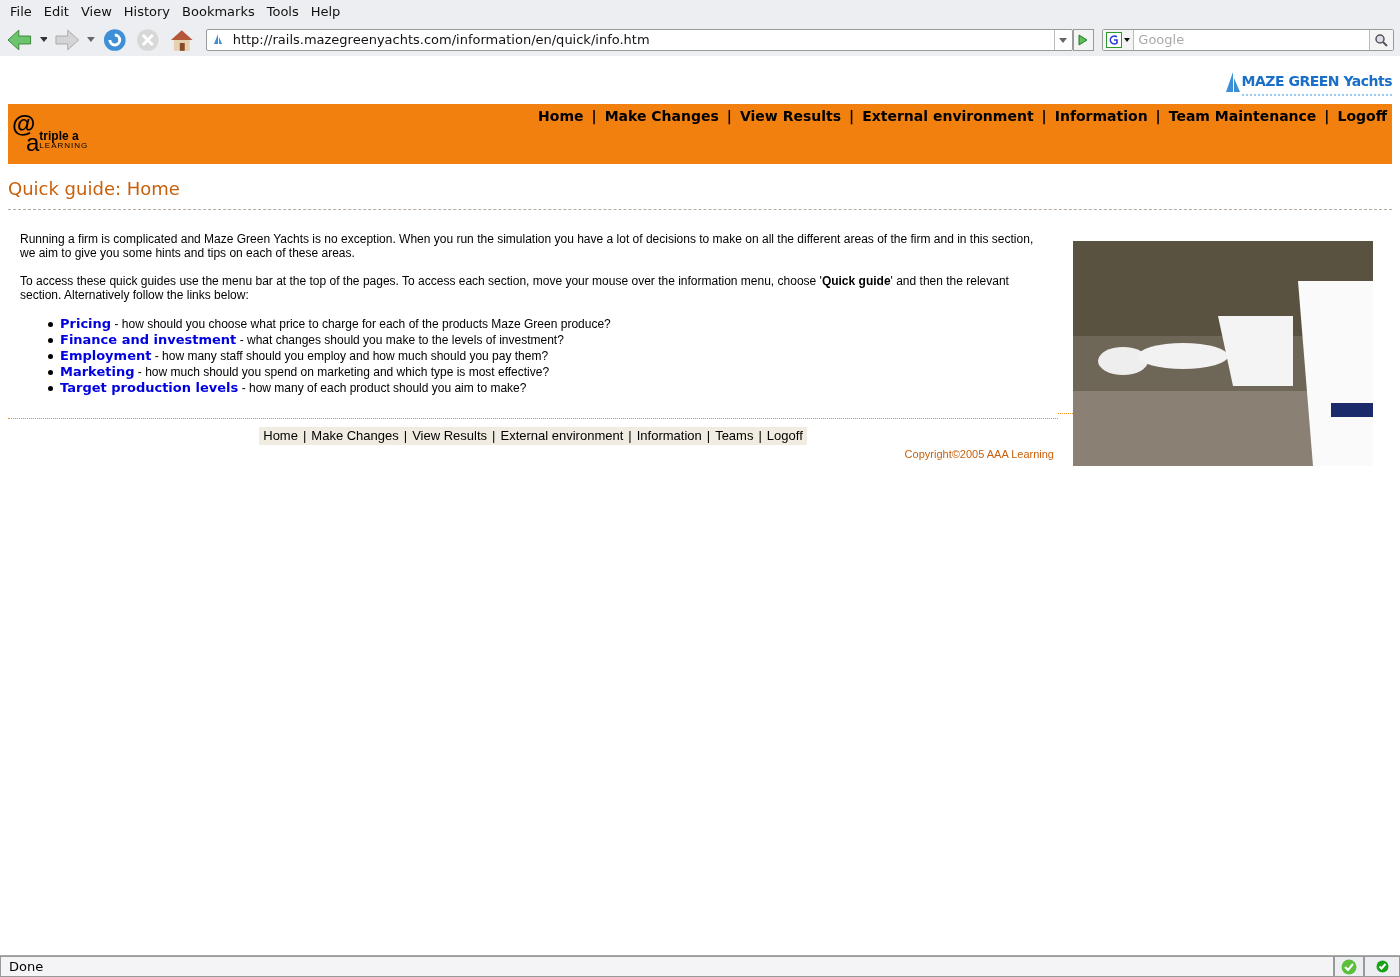 This screenshot has width=1400, height=977. Describe the element at coordinates (86, 324) in the screenshot. I see `topic-link: Pricing` at that location.